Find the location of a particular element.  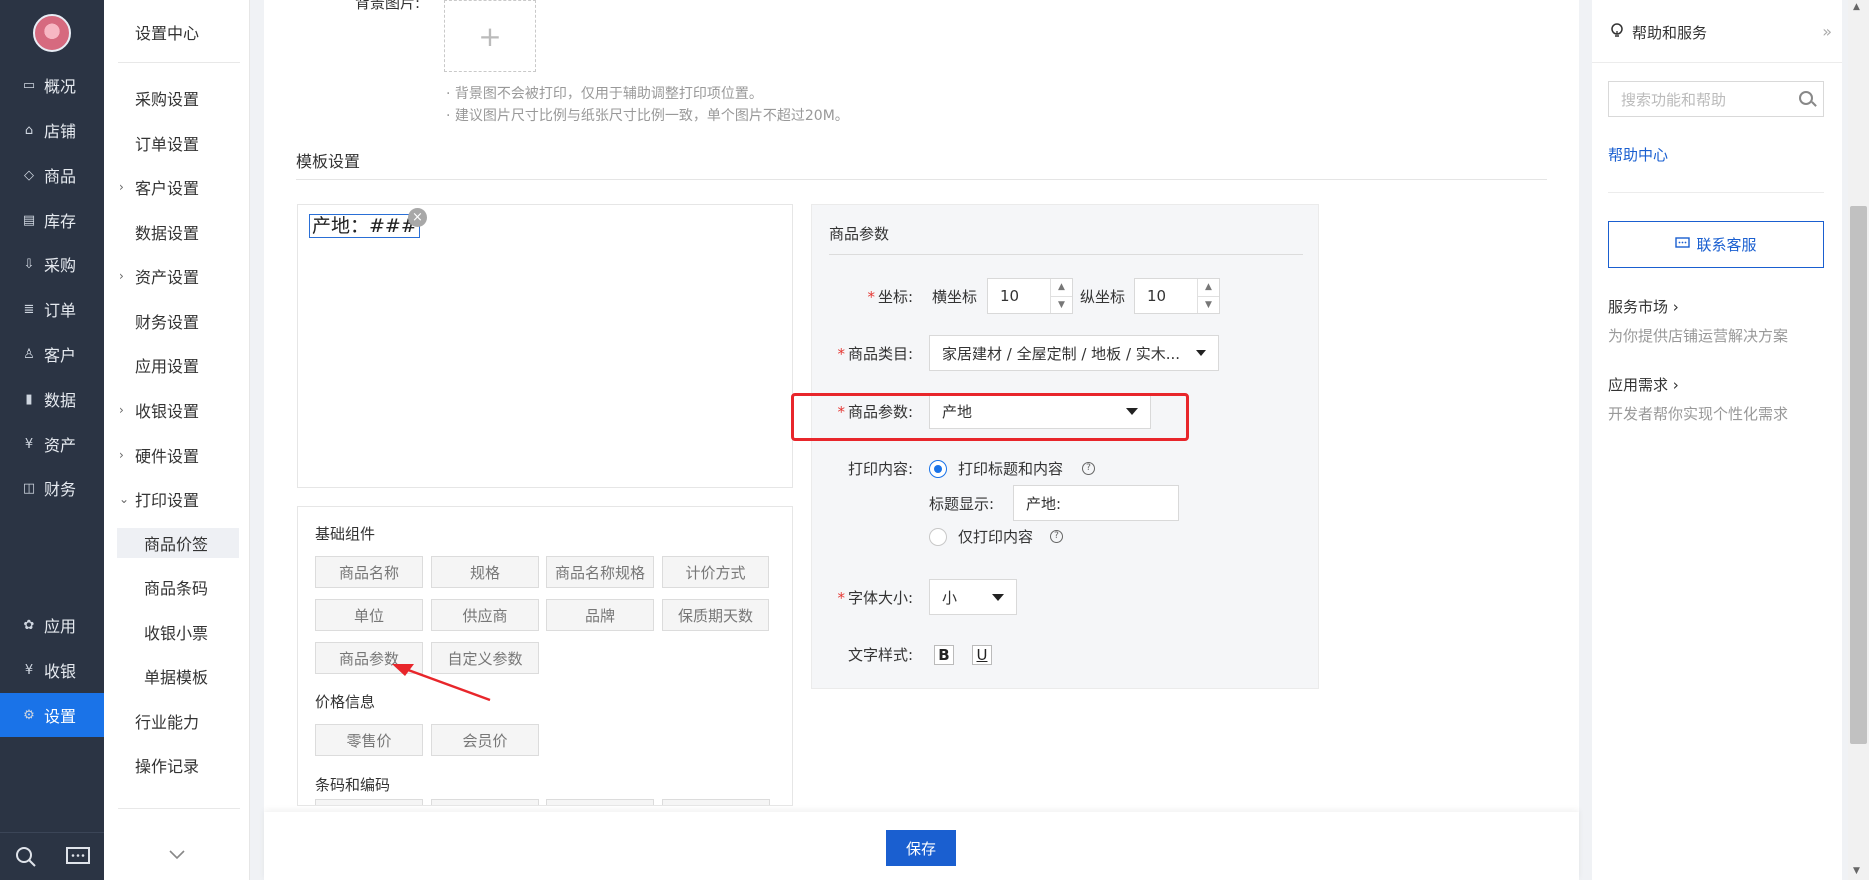

submenu-item-label: 硬件设置 is located at coordinates (167, 456).